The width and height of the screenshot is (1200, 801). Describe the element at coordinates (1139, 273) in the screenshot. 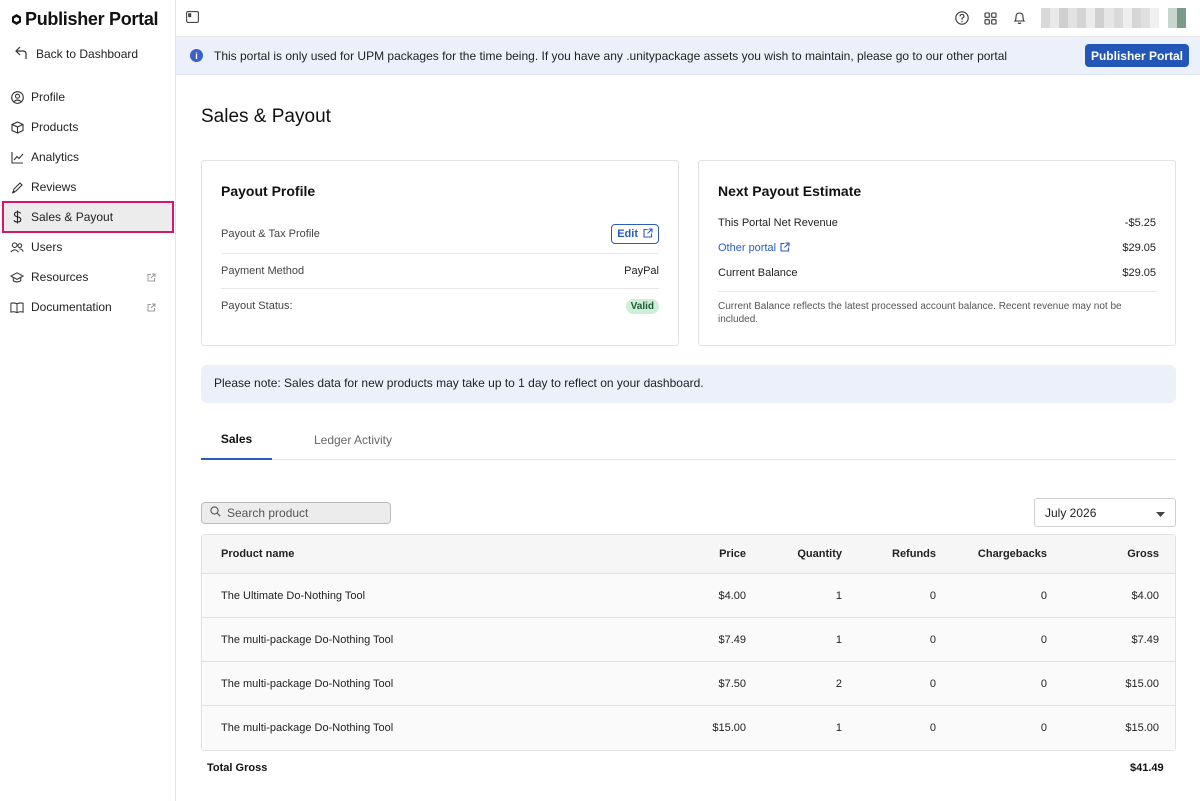

I see `current-balance-value: $29.05` at that location.